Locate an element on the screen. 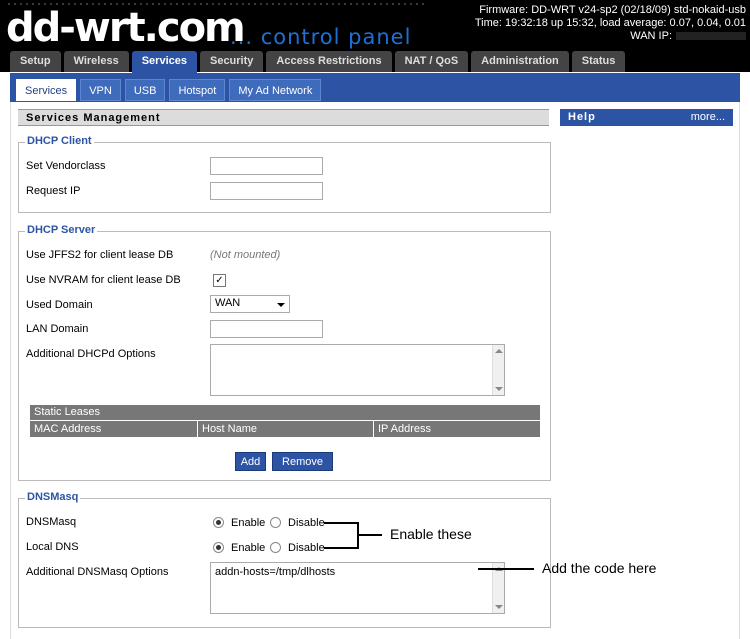  additional-dhcpd-label: Additional DHCPd Options is located at coordinates (91, 354).